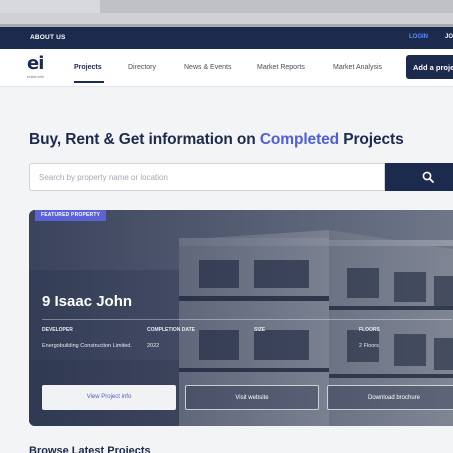  I want to click on search-bar, so click(241, 177).